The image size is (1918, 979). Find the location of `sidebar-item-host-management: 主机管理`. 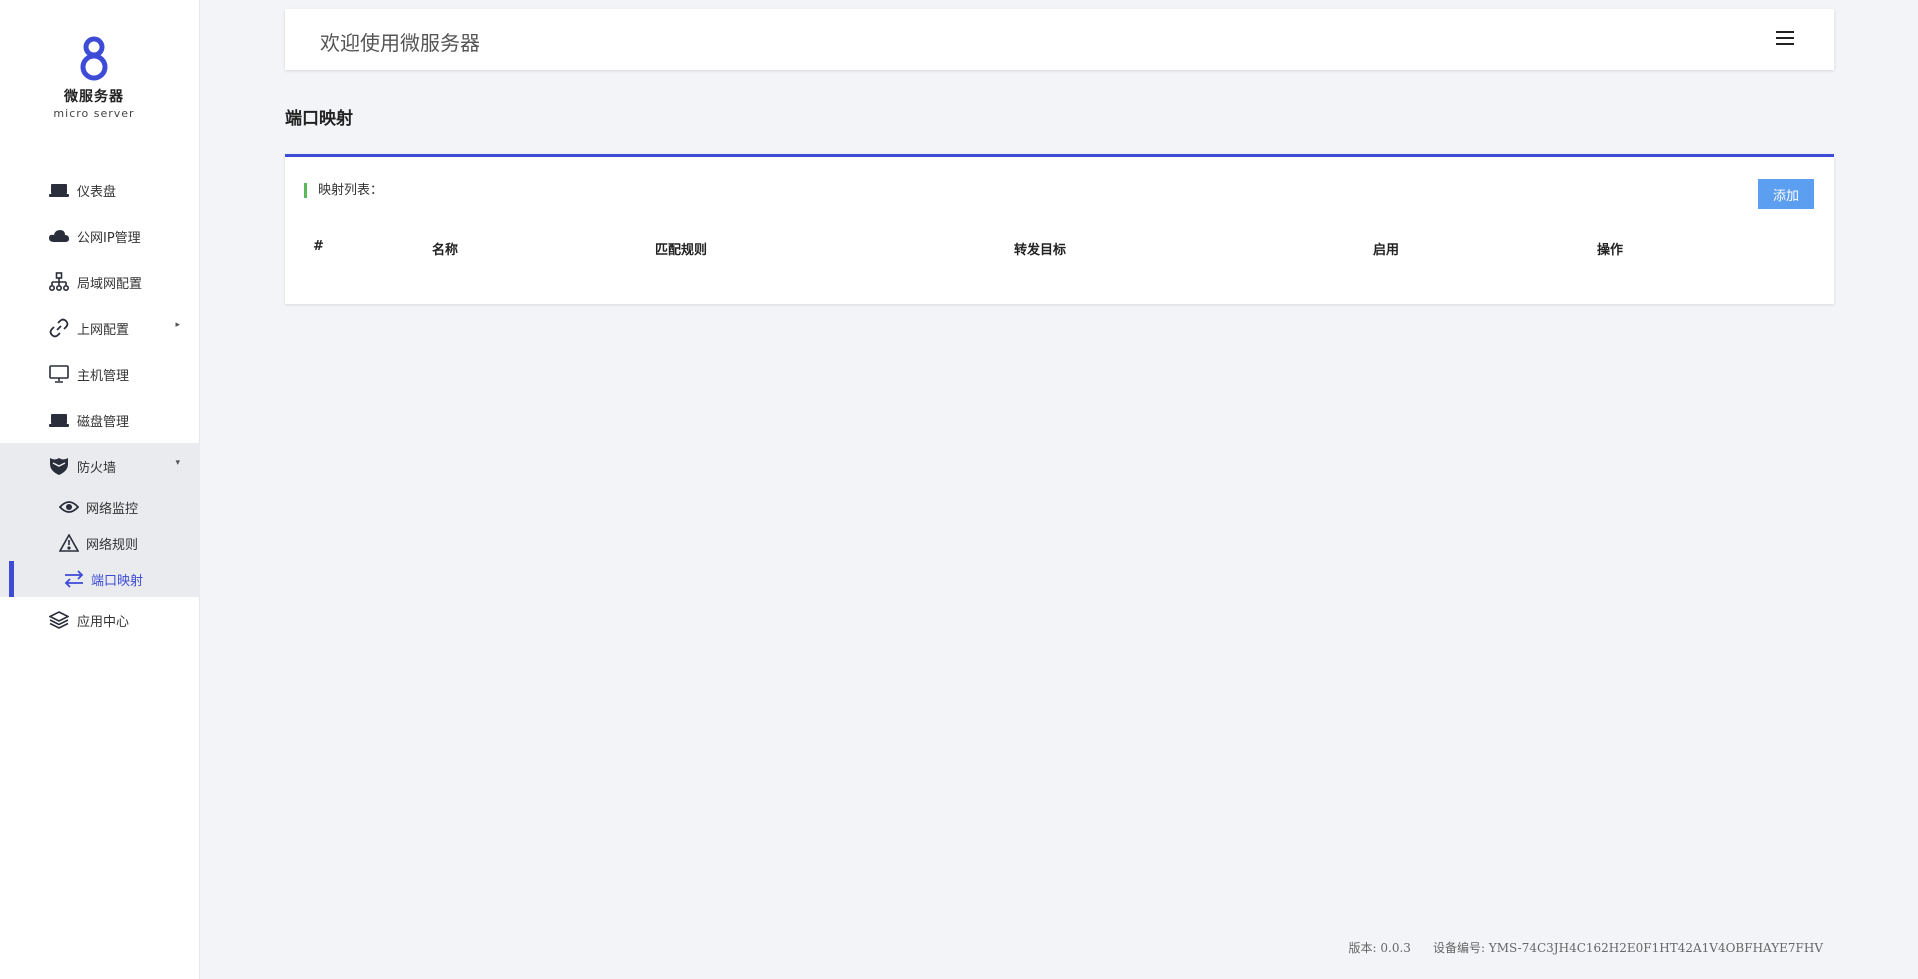

sidebar-item-host-management: 主机管理 is located at coordinates (100, 374).